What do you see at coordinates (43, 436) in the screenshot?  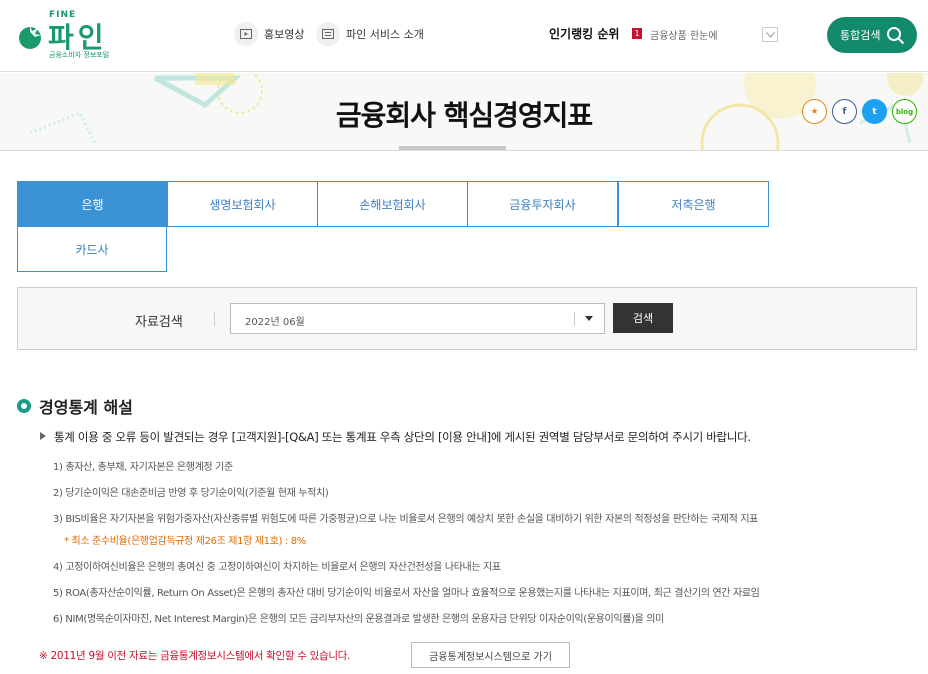 I see `triangle-bullet-icon` at bounding box center [43, 436].